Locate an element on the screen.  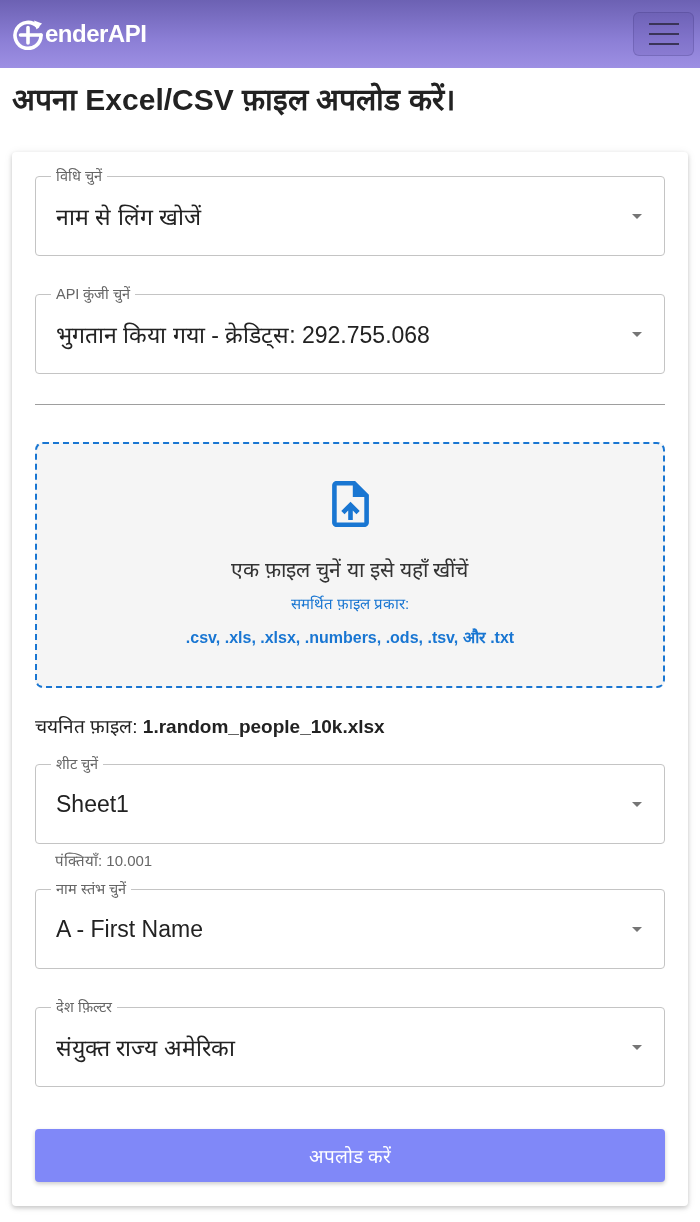
supported-types-label: समर्थित फ़ाइल प्रकार: is located at coordinates (350, 604).